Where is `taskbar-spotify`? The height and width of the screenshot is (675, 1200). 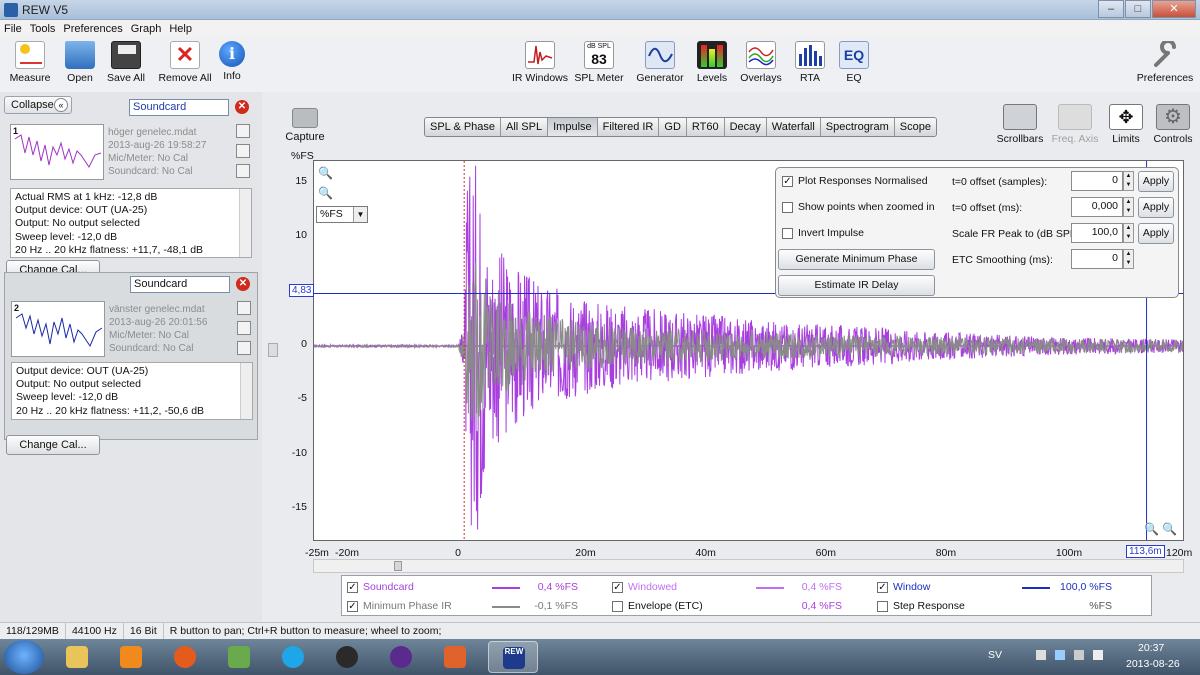
taskbar-spotify is located at coordinates (347, 657).